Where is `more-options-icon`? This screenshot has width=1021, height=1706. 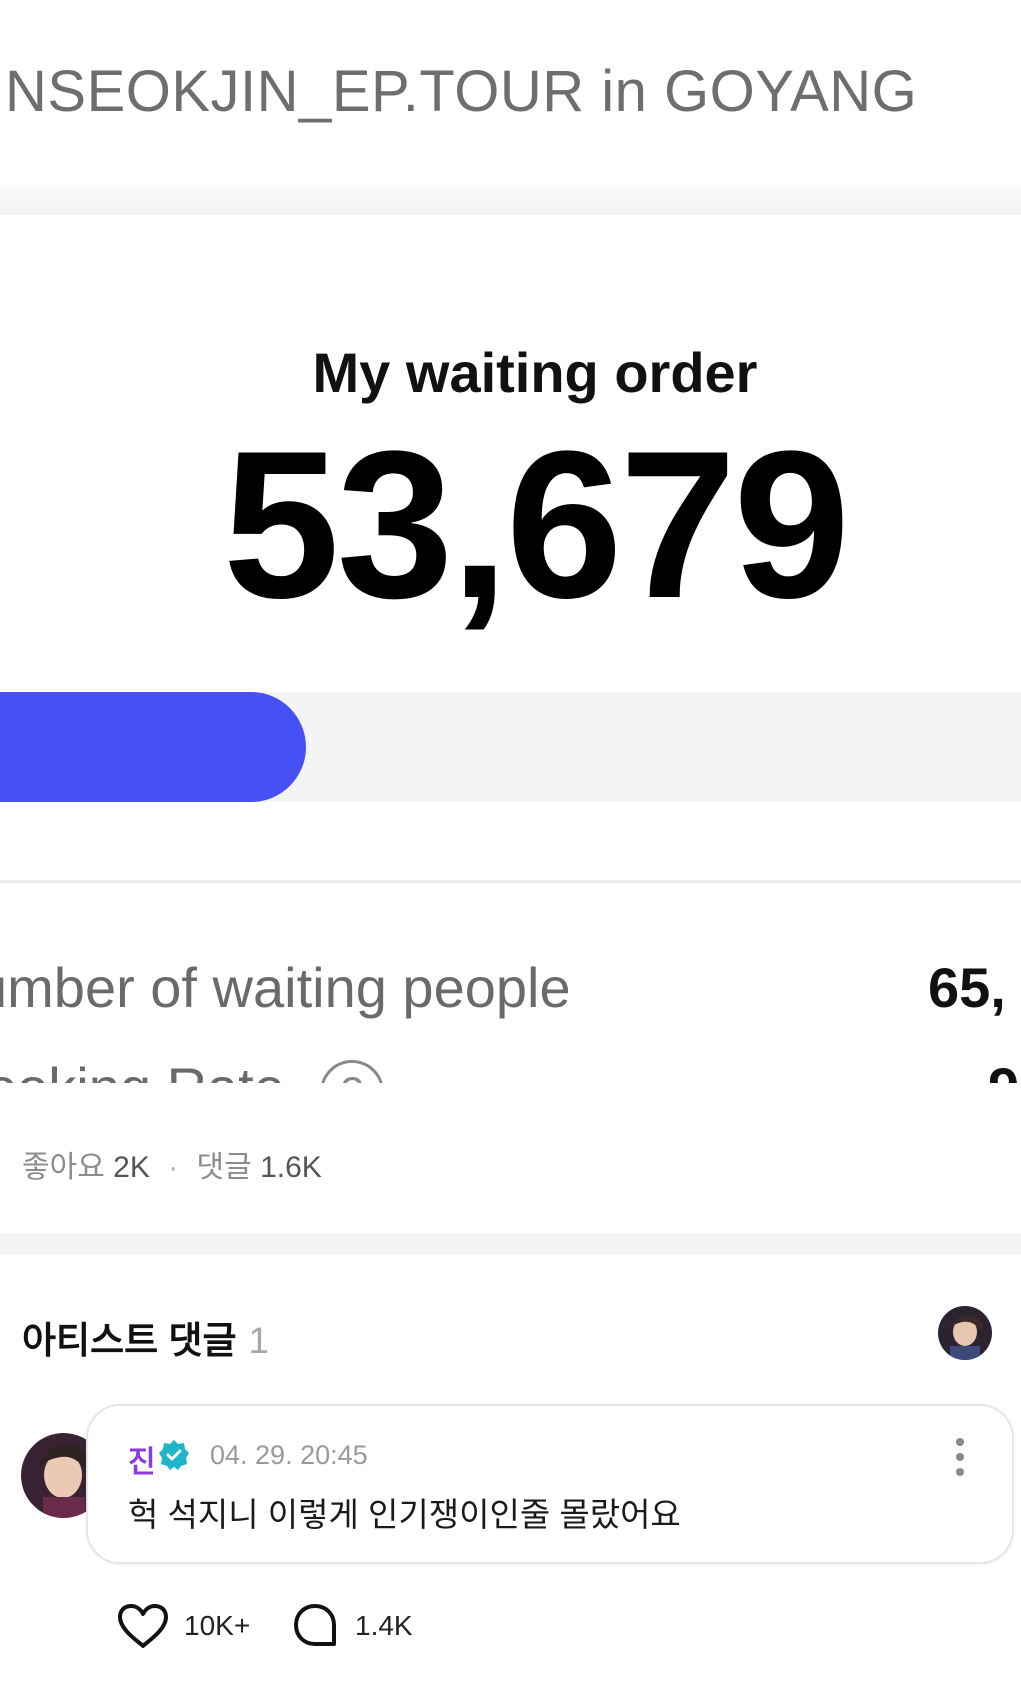
more-options-icon is located at coordinates (960, 1457).